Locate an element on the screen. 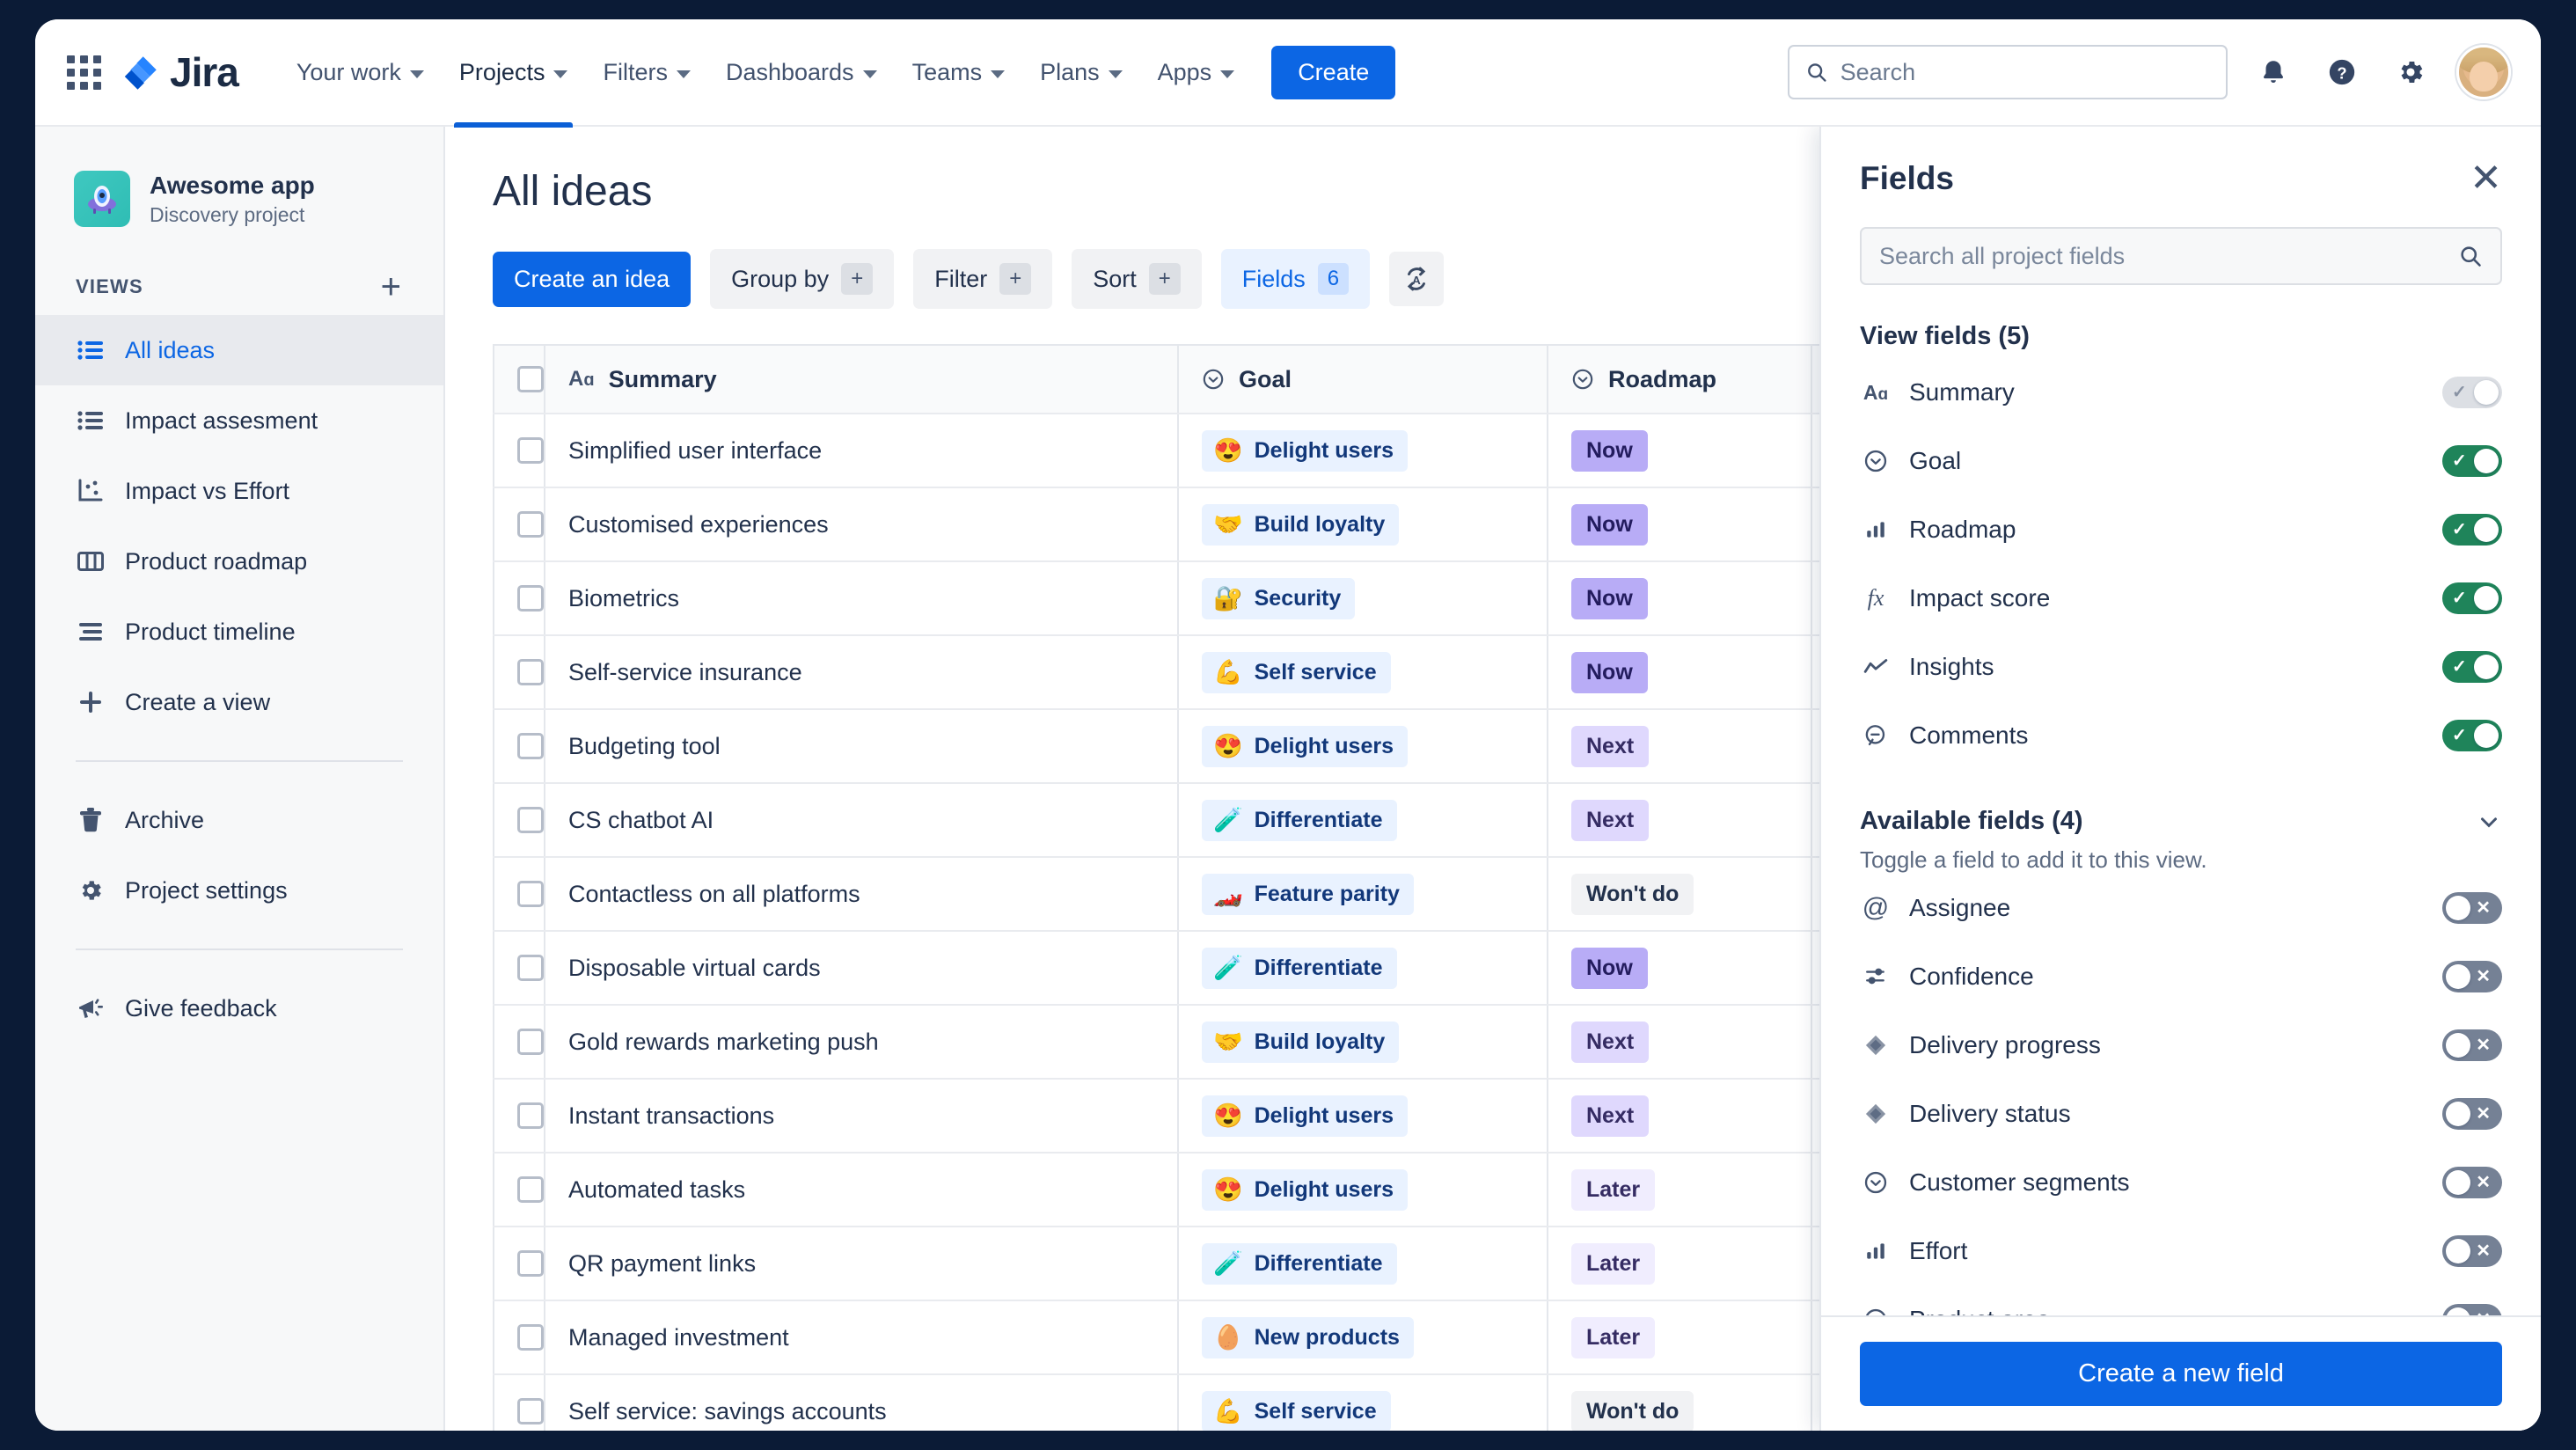  fields-button: Fields 6 is located at coordinates (1295, 279).